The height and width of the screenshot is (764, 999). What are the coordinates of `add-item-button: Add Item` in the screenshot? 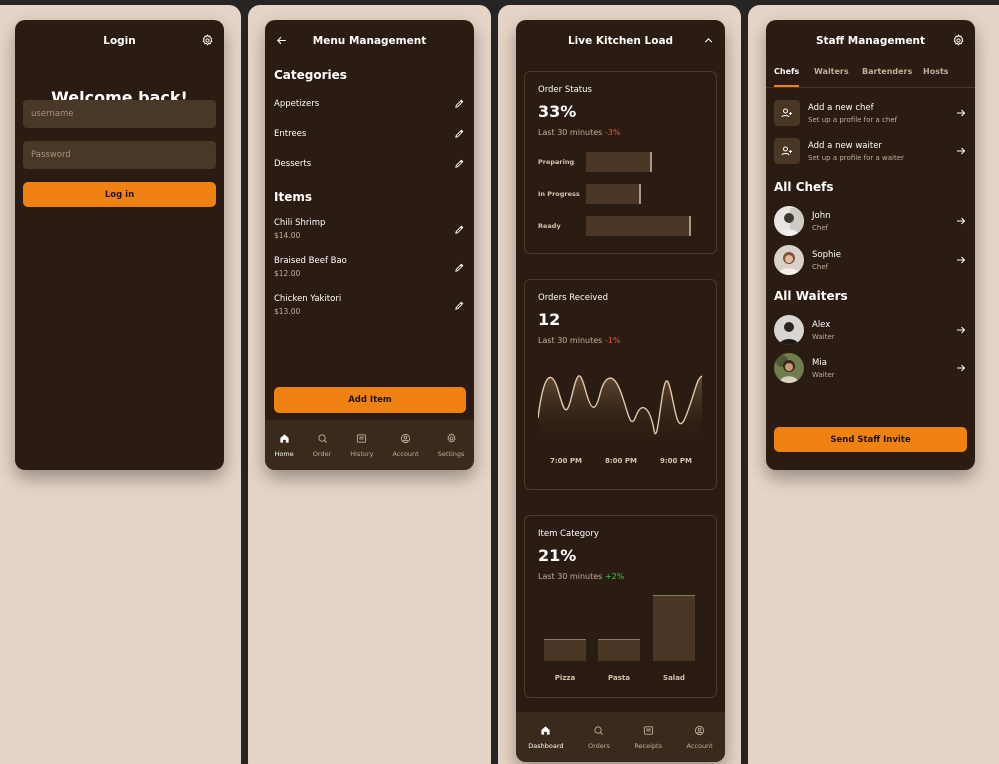 It's located at (370, 400).